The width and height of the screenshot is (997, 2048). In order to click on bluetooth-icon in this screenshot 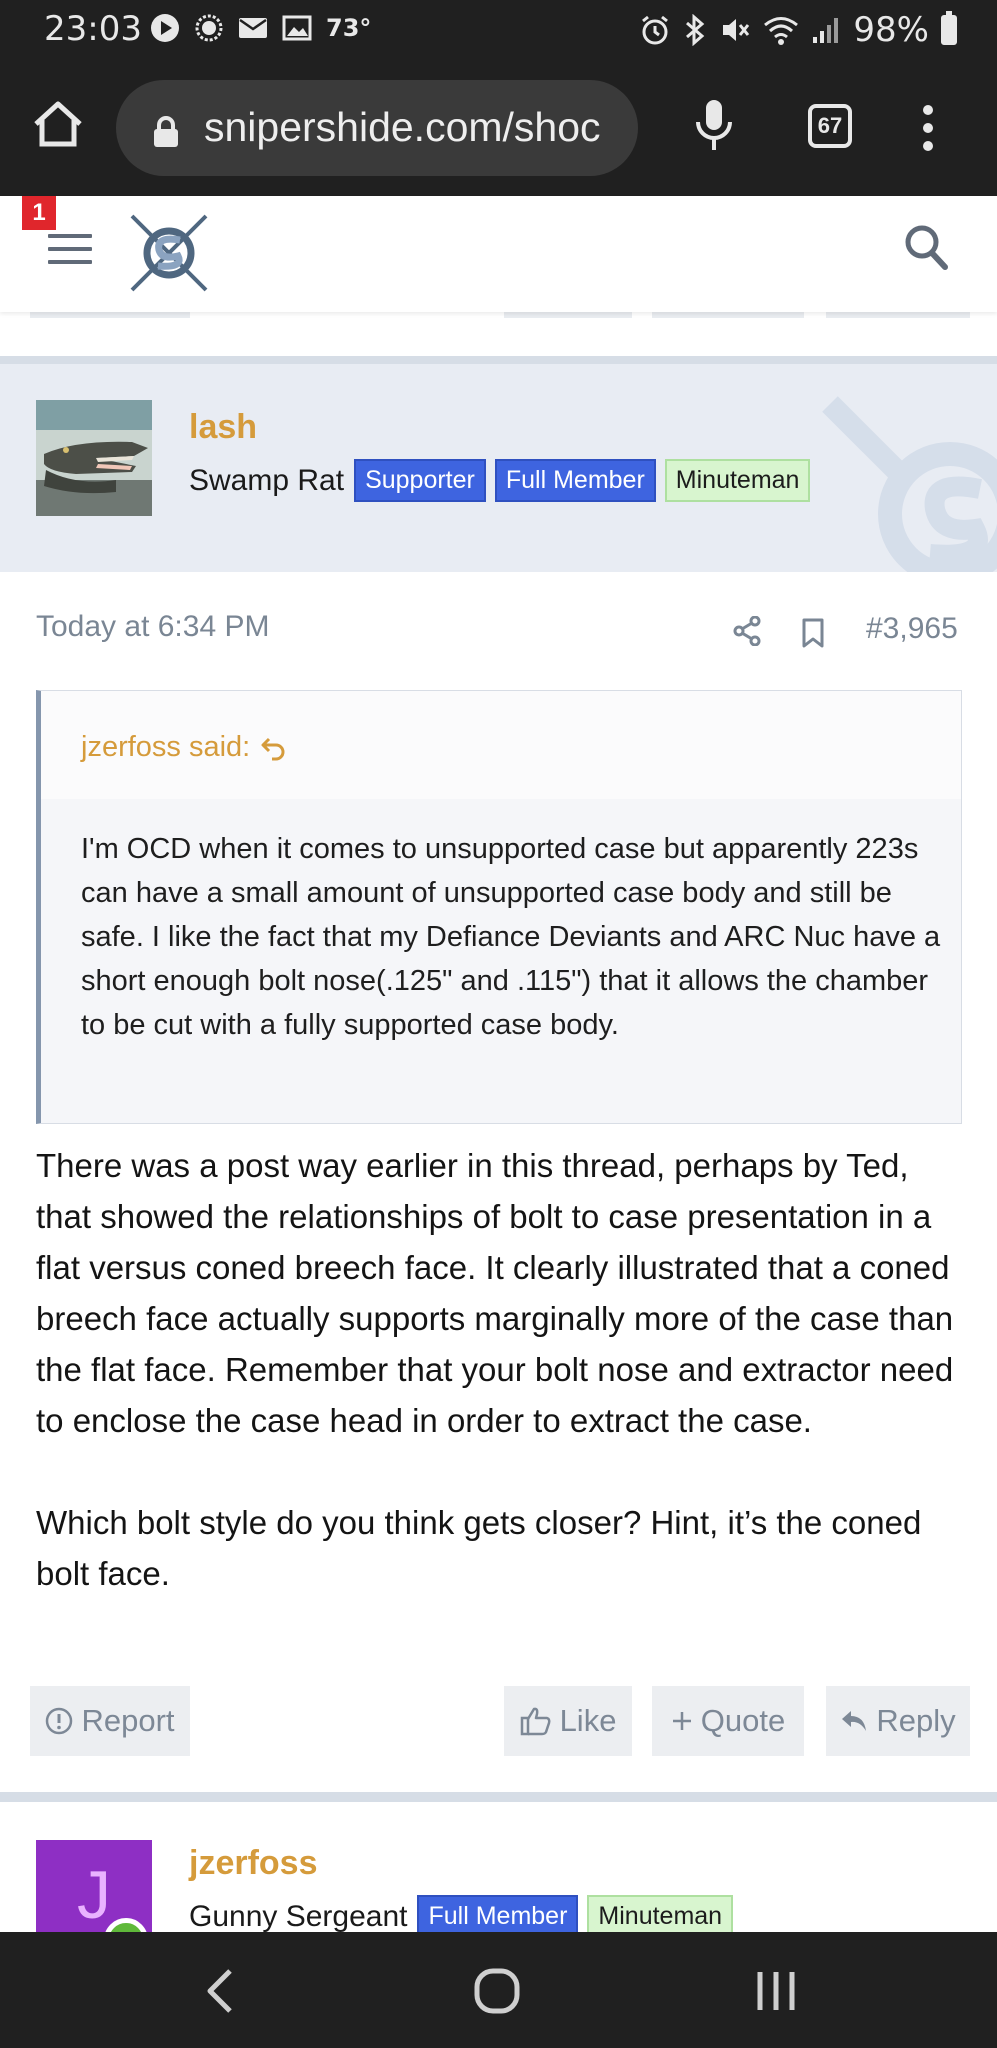, I will do `click(695, 30)`.